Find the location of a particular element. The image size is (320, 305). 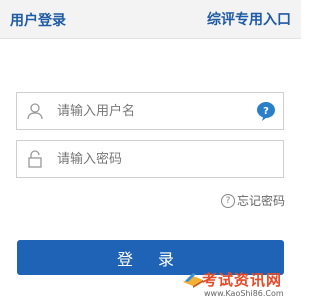

login-header: 用户登录 综评专用入口 is located at coordinates (150, 19).